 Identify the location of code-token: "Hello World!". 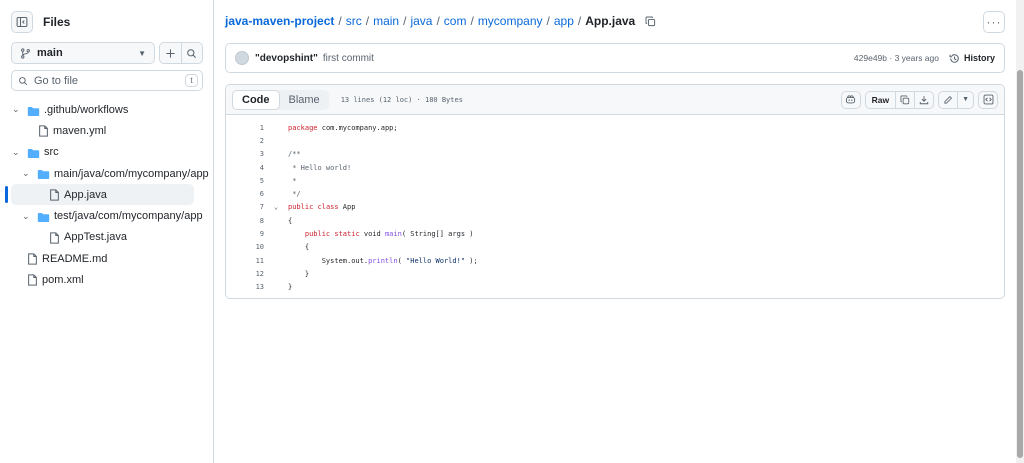
(436, 260).